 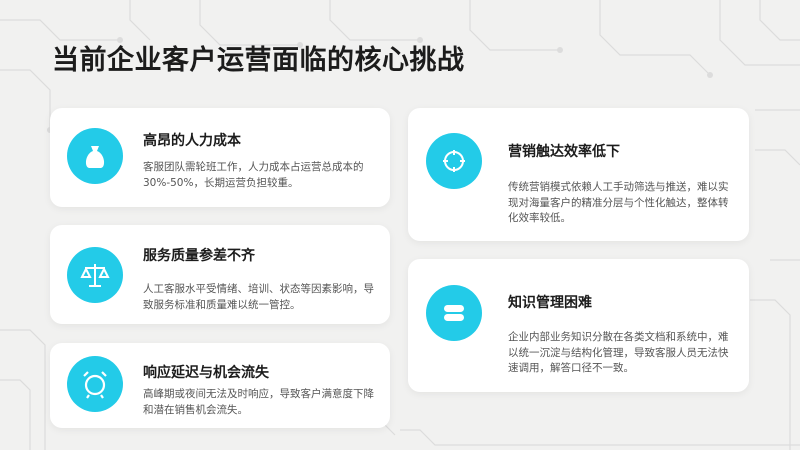 I want to click on card-title: 服务质量参差不齐, so click(x=199, y=256).